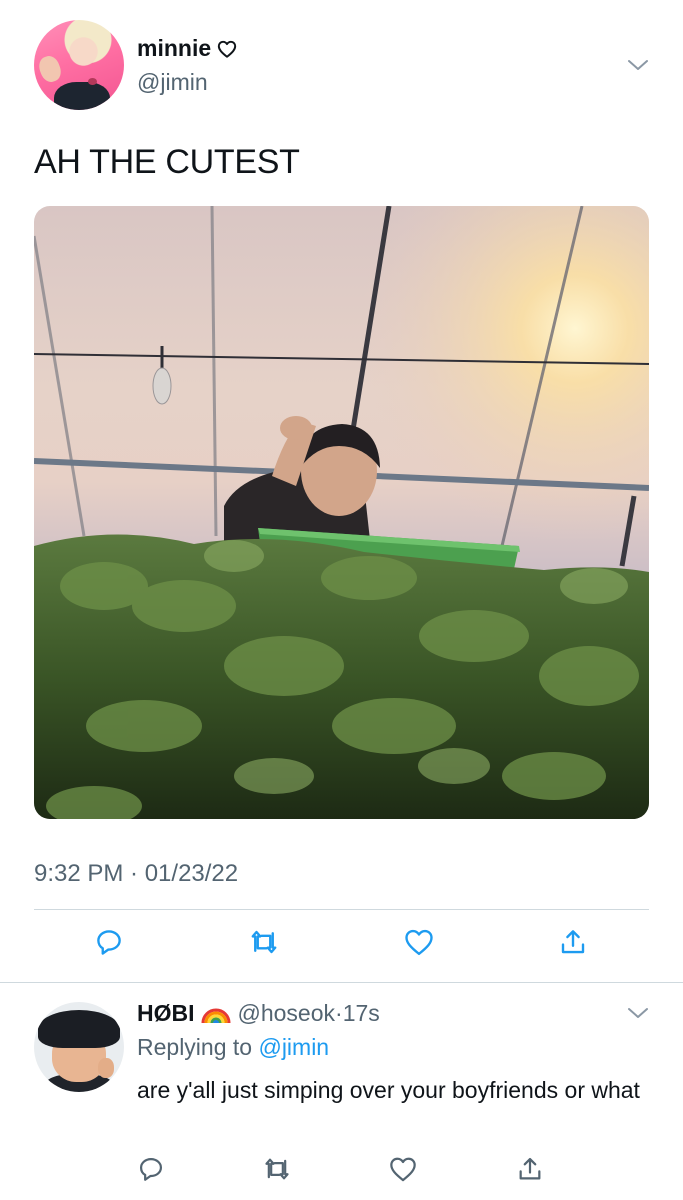 The image size is (683, 1200). I want to click on tweet-author-handle: @jimin, so click(172, 82).